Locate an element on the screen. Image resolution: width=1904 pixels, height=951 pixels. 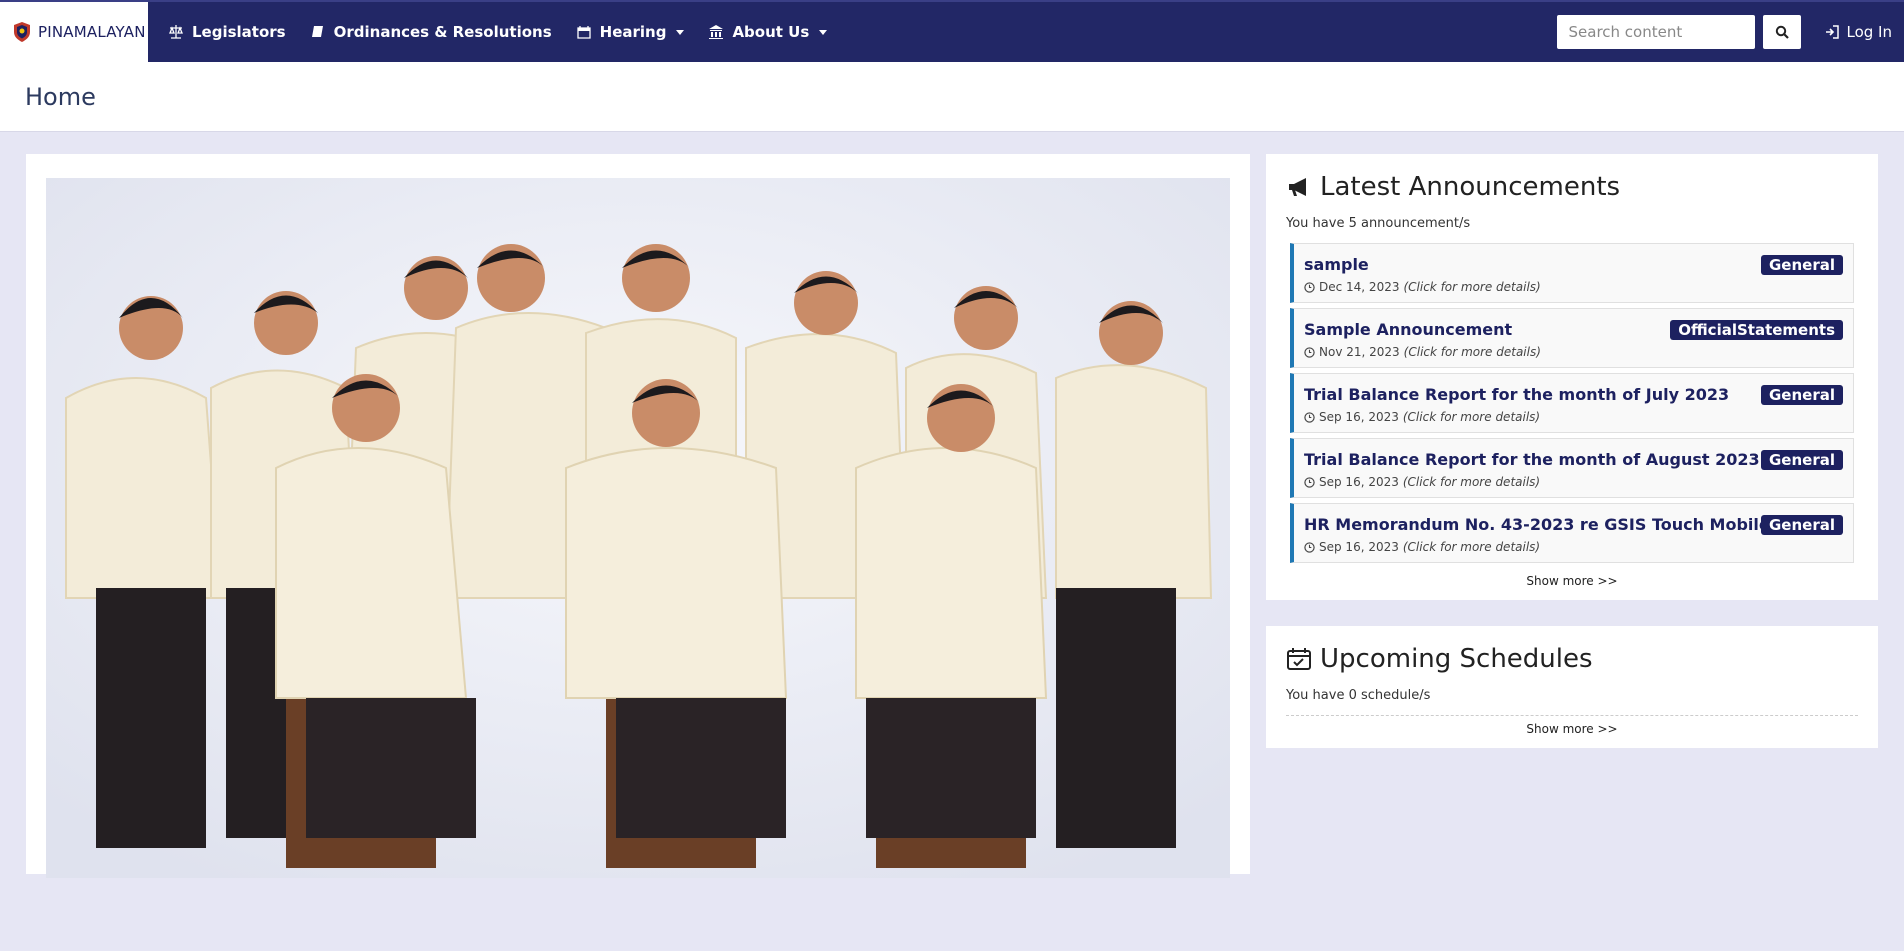
announcement-date: Dec 14, 2023 is located at coordinates (1359, 287).